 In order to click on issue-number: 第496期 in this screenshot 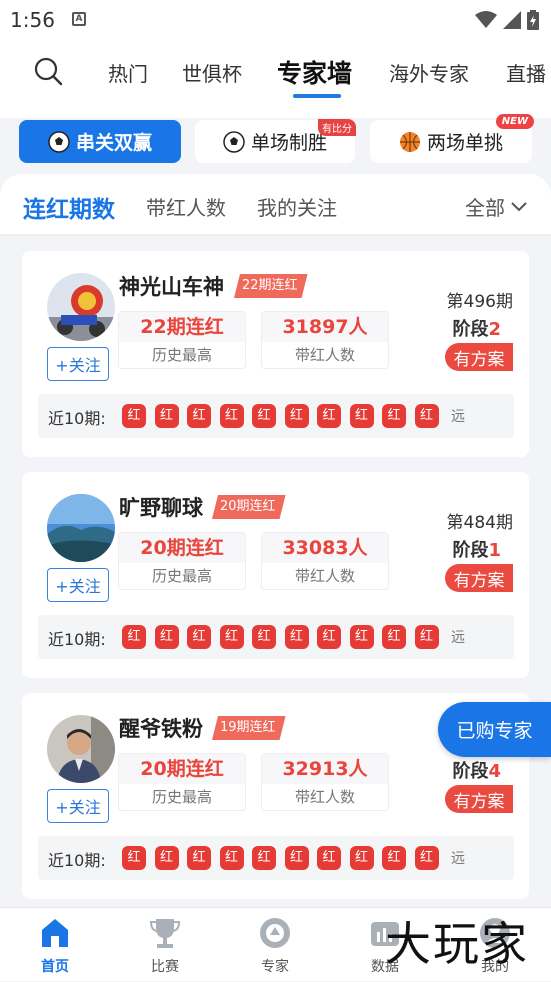, I will do `click(479, 302)`.